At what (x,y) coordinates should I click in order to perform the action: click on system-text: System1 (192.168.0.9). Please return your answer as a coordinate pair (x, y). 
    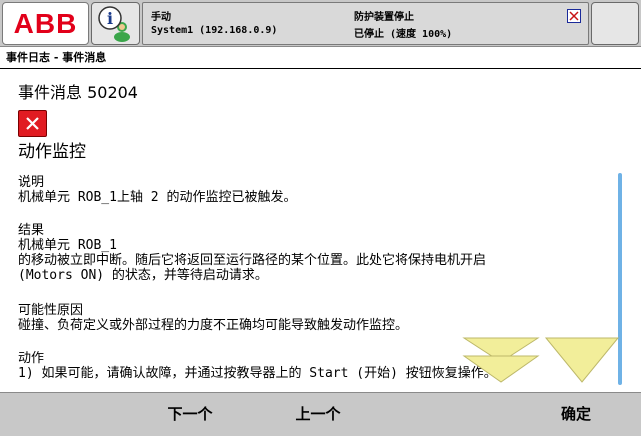
    Looking at the image, I should click on (214, 30).